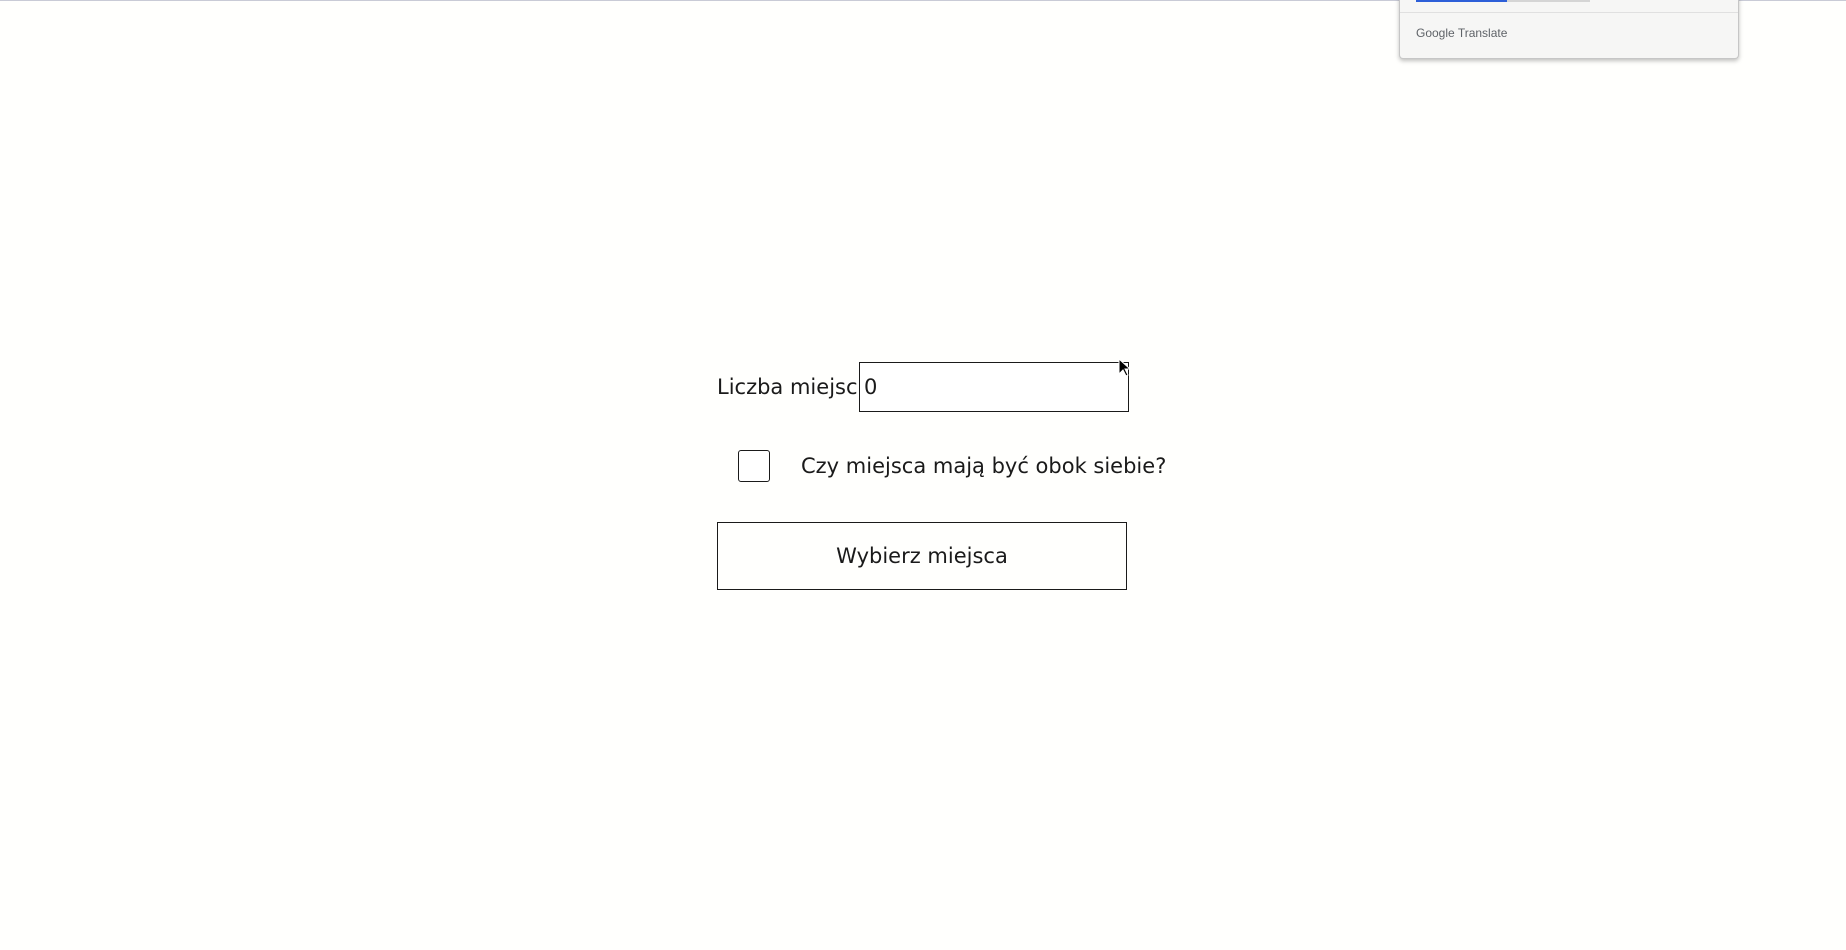 The width and height of the screenshot is (1846, 950). I want to click on translate-divider, so click(1569, 12).